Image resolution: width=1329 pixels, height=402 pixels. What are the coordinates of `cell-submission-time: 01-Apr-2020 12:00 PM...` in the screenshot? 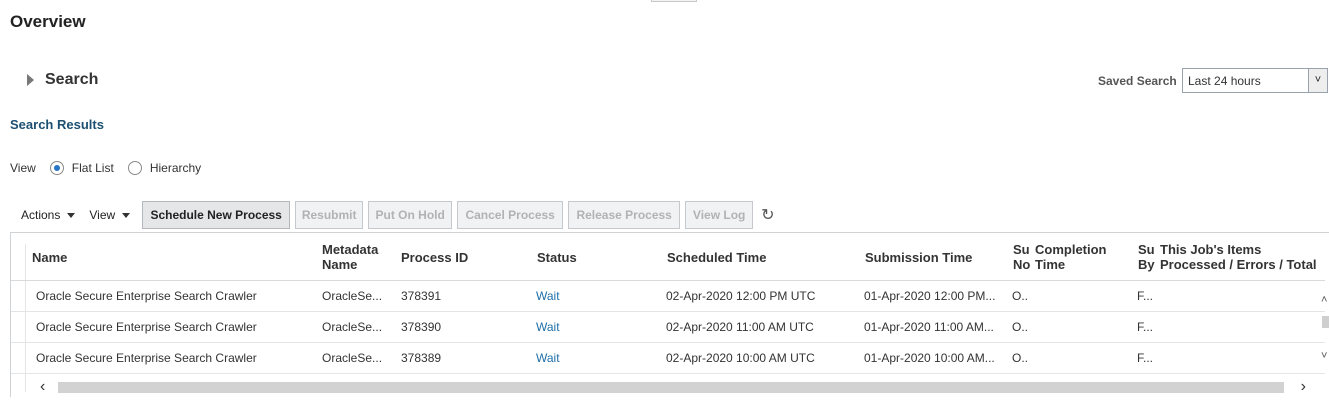 It's located at (930, 296).